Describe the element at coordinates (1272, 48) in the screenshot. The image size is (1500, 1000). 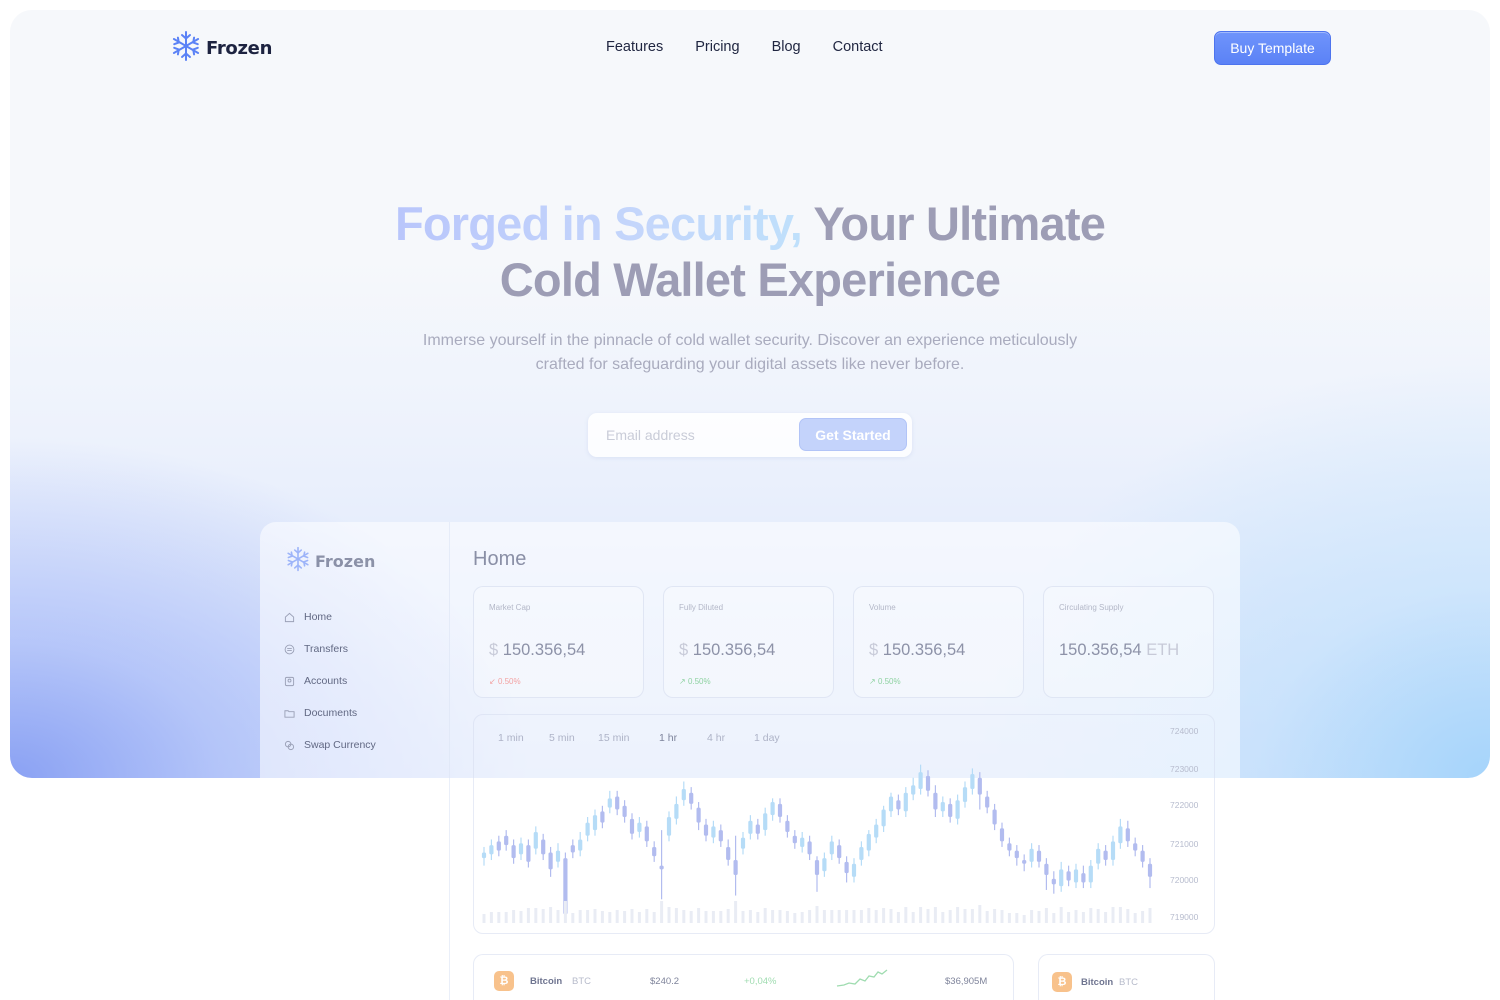
I see `buy-template-button: Buy Template` at that location.